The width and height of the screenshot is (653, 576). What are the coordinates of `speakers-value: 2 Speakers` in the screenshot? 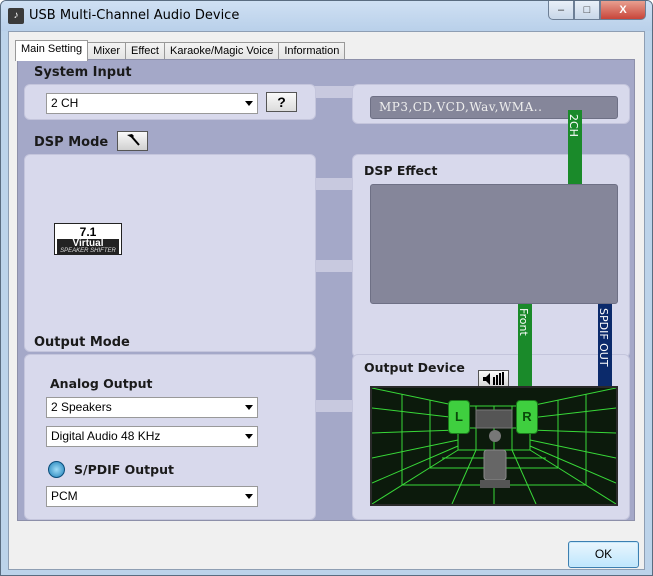 It's located at (81, 407).